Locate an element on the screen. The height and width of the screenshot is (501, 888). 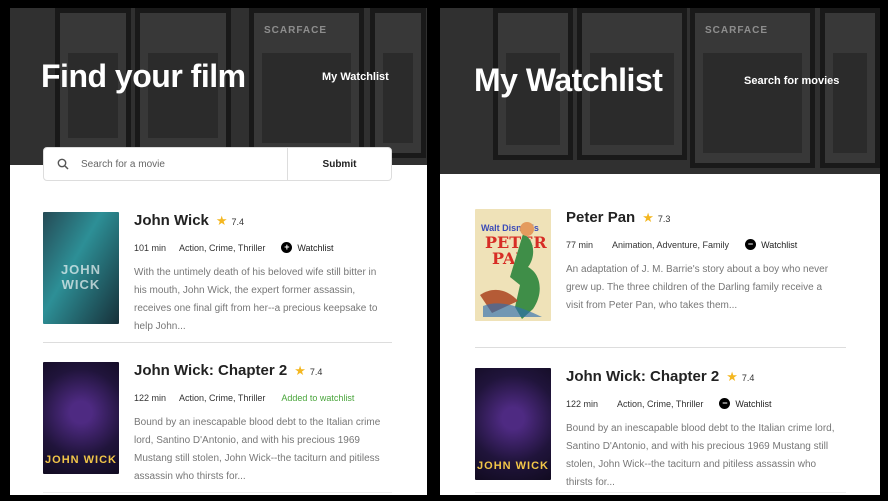
page-title: My Watchlist is located at coordinates (568, 80).